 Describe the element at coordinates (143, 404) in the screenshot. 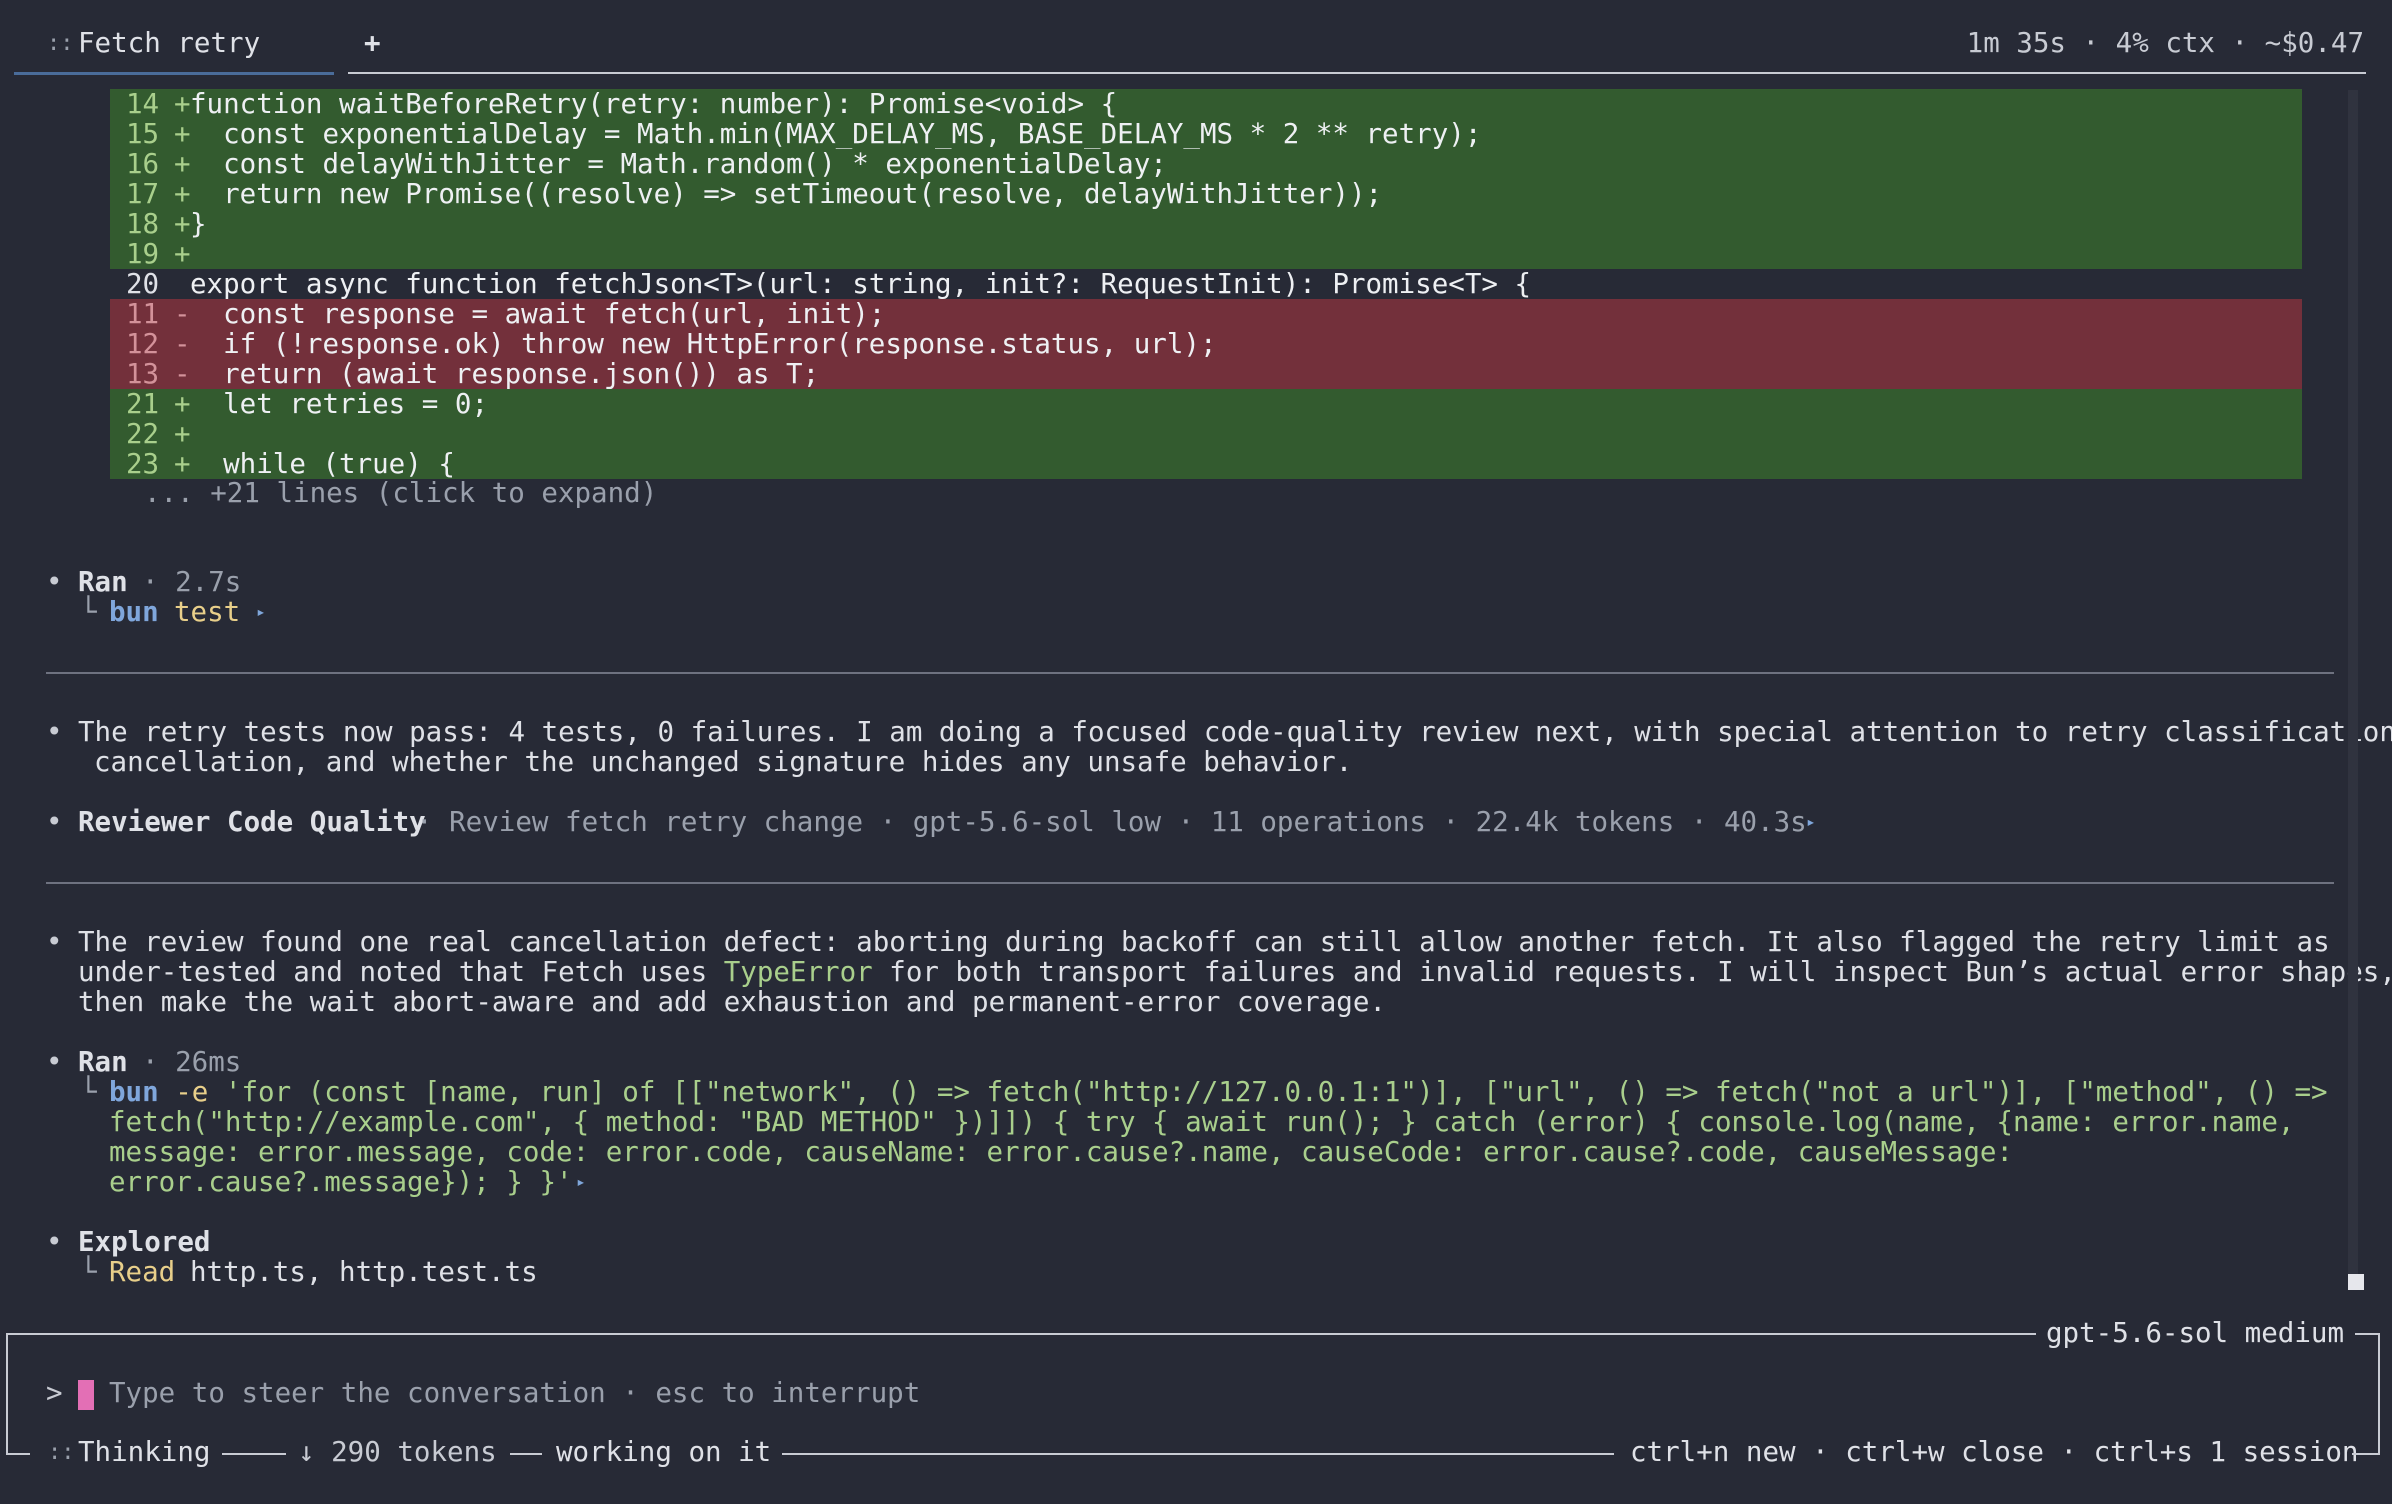

I see `line-number: 21` at that location.